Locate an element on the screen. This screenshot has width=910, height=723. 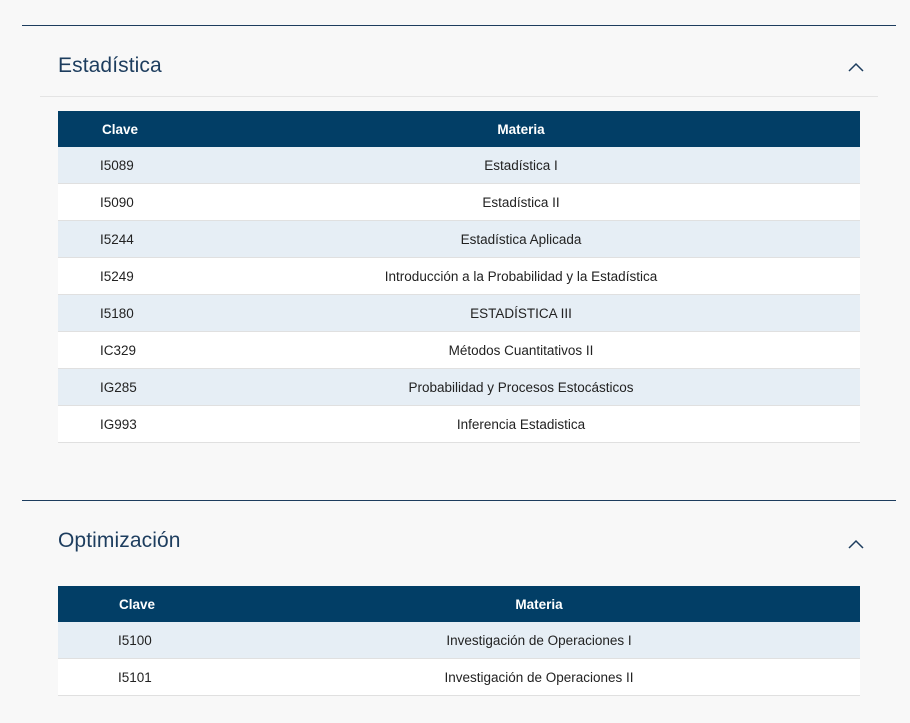
clave-cell: I5249 is located at coordinates (120, 276).